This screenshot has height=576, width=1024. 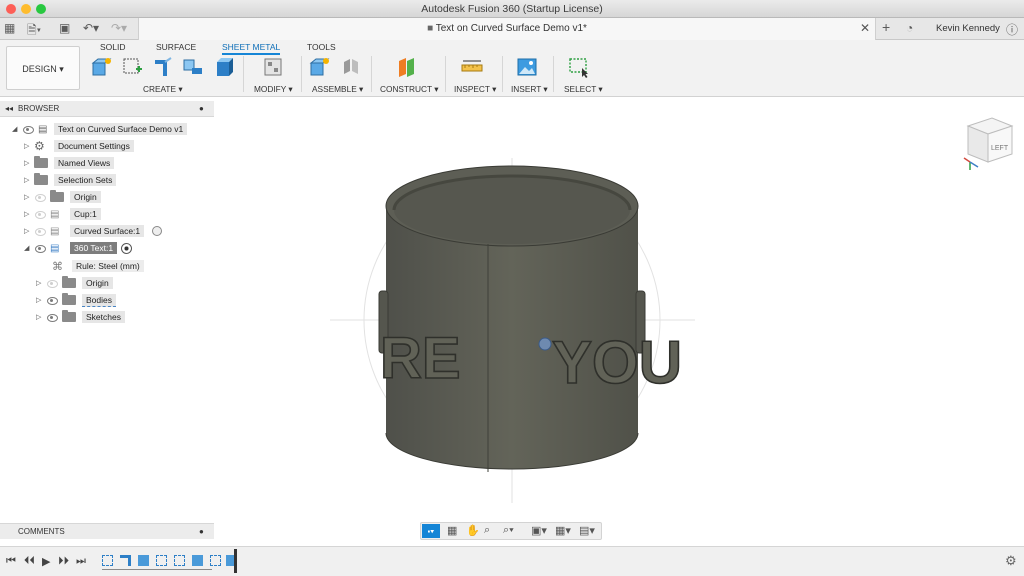 I want to click on document-icon: ■, so click(x=430, y=28).